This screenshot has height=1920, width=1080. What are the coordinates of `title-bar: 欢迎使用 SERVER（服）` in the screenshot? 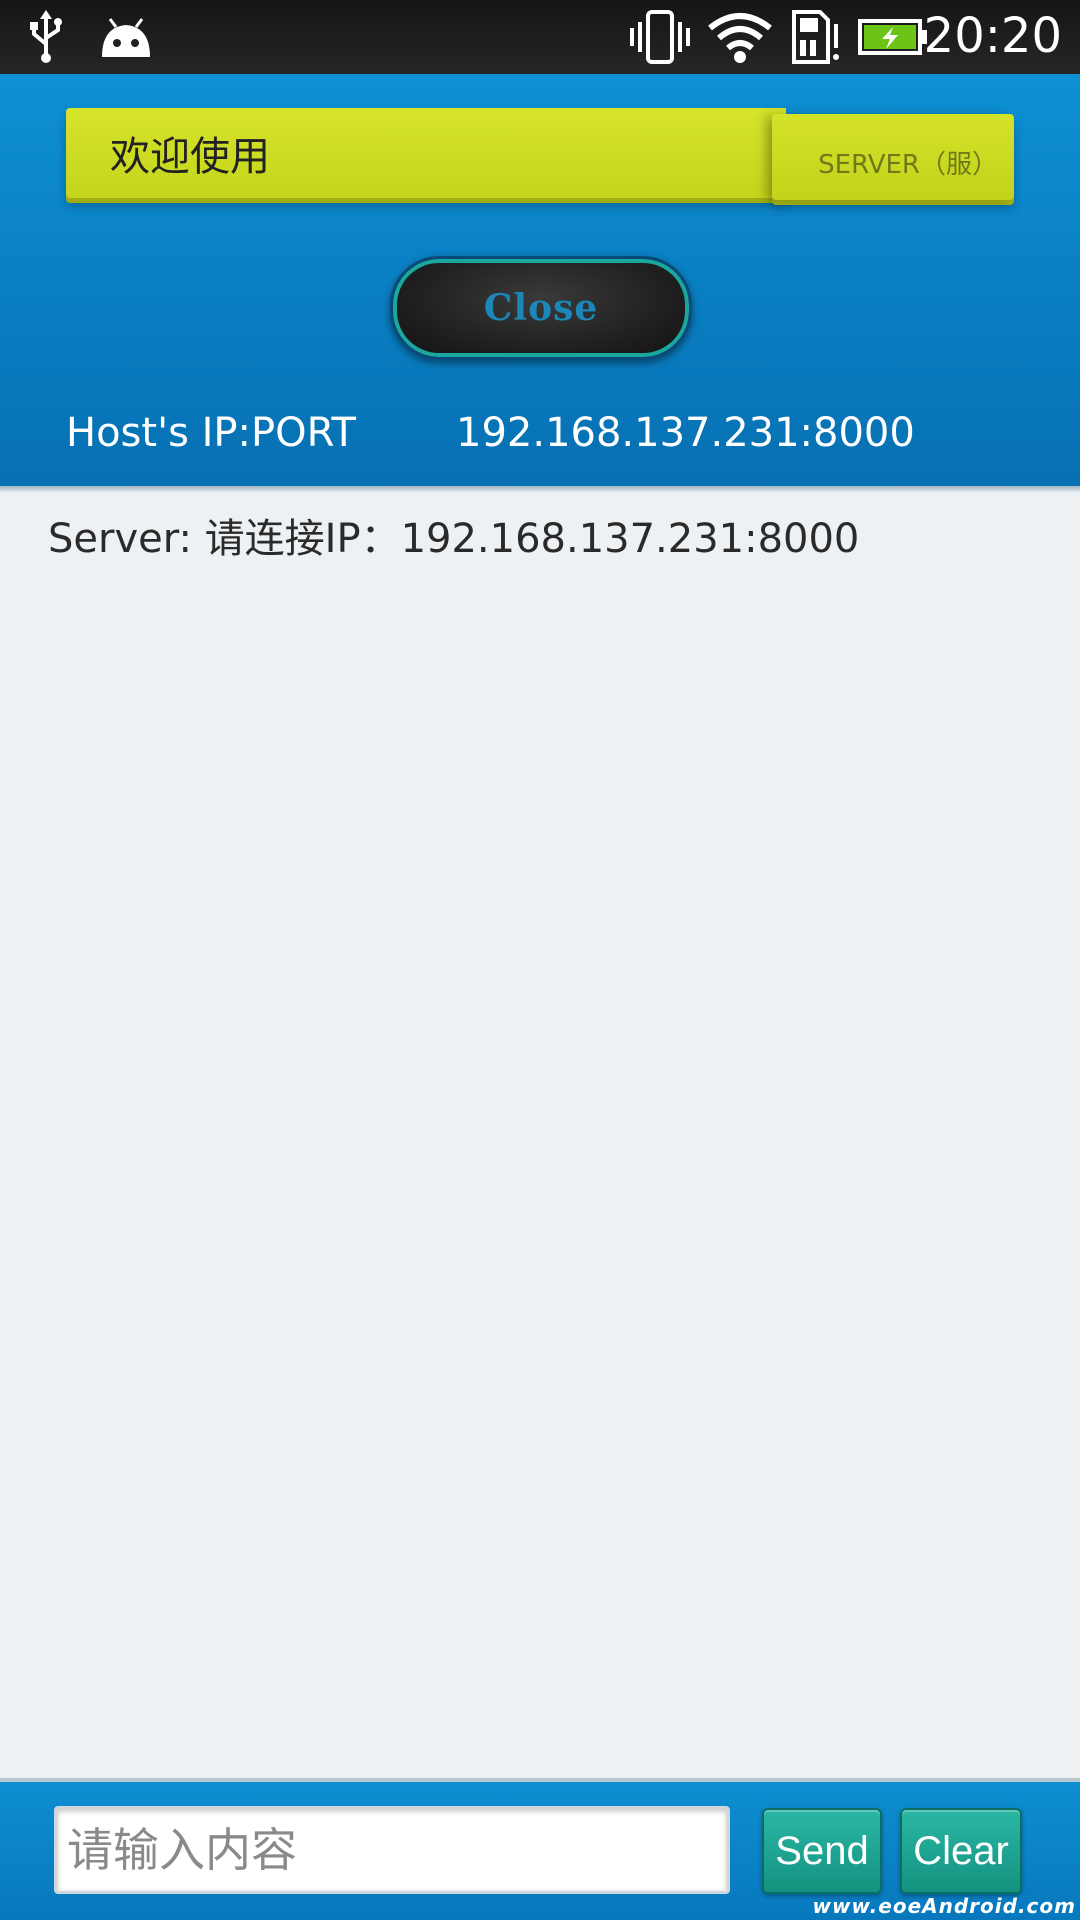 It's located at (540, 154).